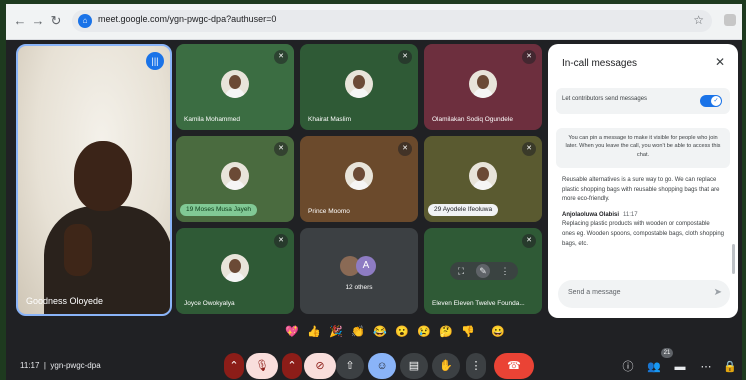  I want to click on message-sender: Anjolaoluwa Olabisi 11:17, so click(643, 216).